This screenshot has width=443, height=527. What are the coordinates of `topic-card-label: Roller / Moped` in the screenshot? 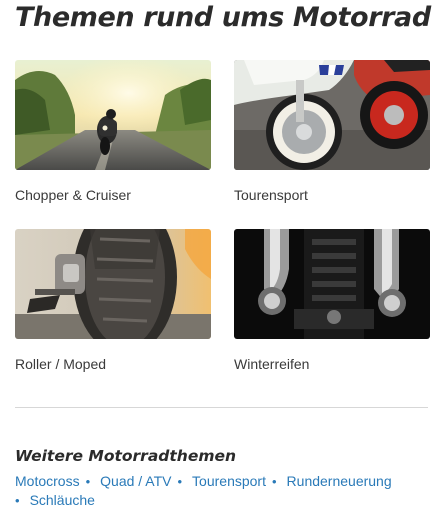 It's located at (61, 364).